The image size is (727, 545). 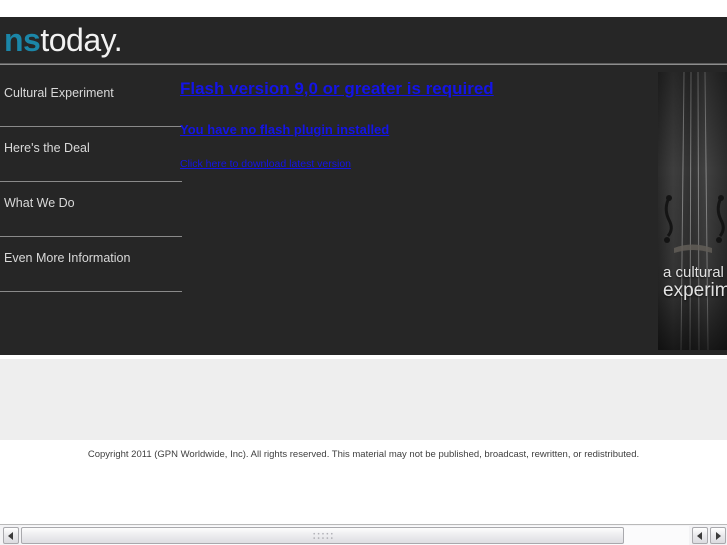 What do you see at coordinates (59, 93) in the screenshot?
I see `nav-item-label: Cultural Experiment` at bounding box center [59, 93].